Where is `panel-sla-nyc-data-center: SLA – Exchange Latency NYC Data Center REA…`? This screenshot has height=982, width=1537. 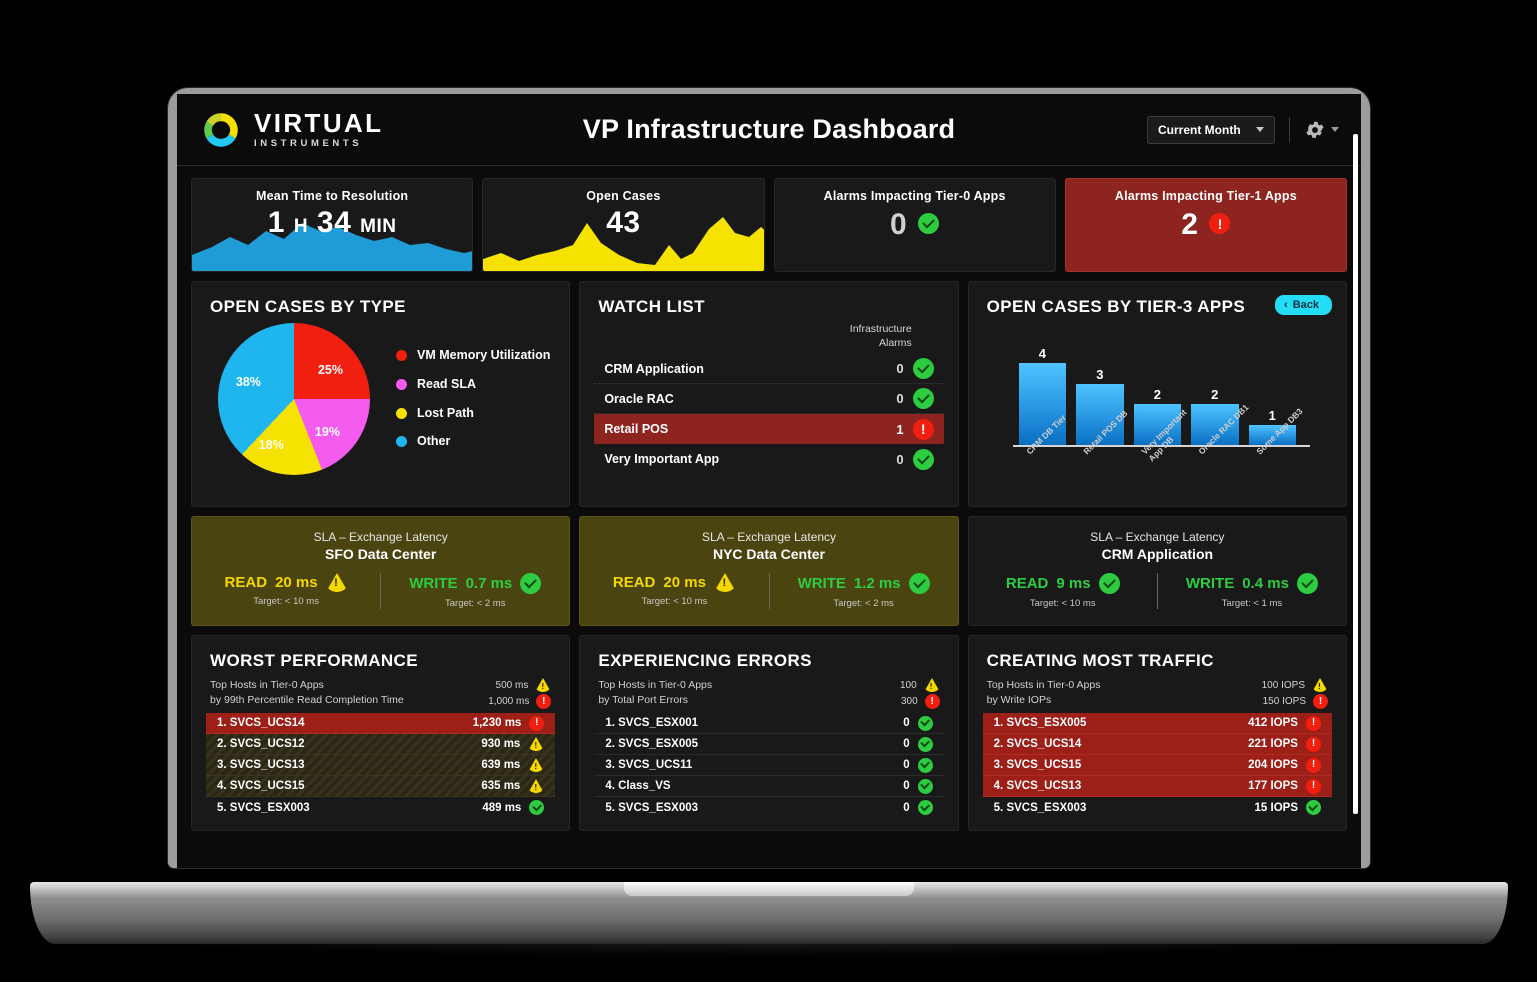 panel-sla-nyc-data-center: SLA – Exchange Latency NYC Data Center REA… is located at coordinates (769, 571).